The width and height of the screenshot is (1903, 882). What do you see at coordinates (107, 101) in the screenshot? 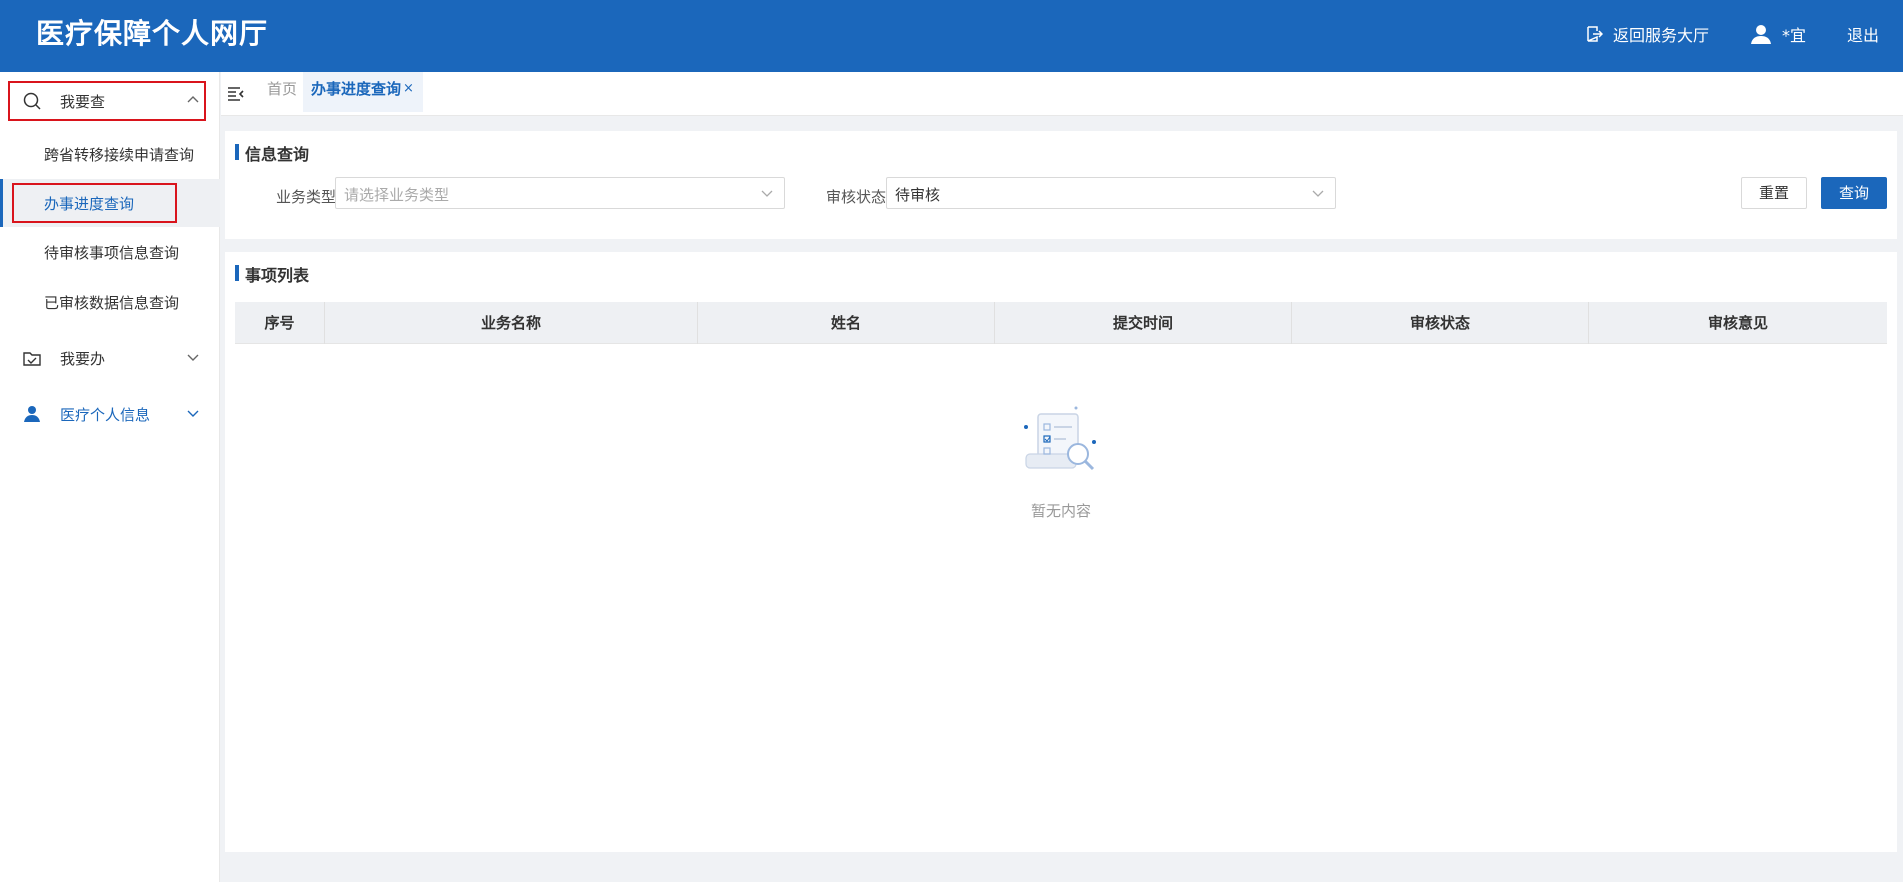
I see `highlight-box-query-group` at bounding box center [107, 101].